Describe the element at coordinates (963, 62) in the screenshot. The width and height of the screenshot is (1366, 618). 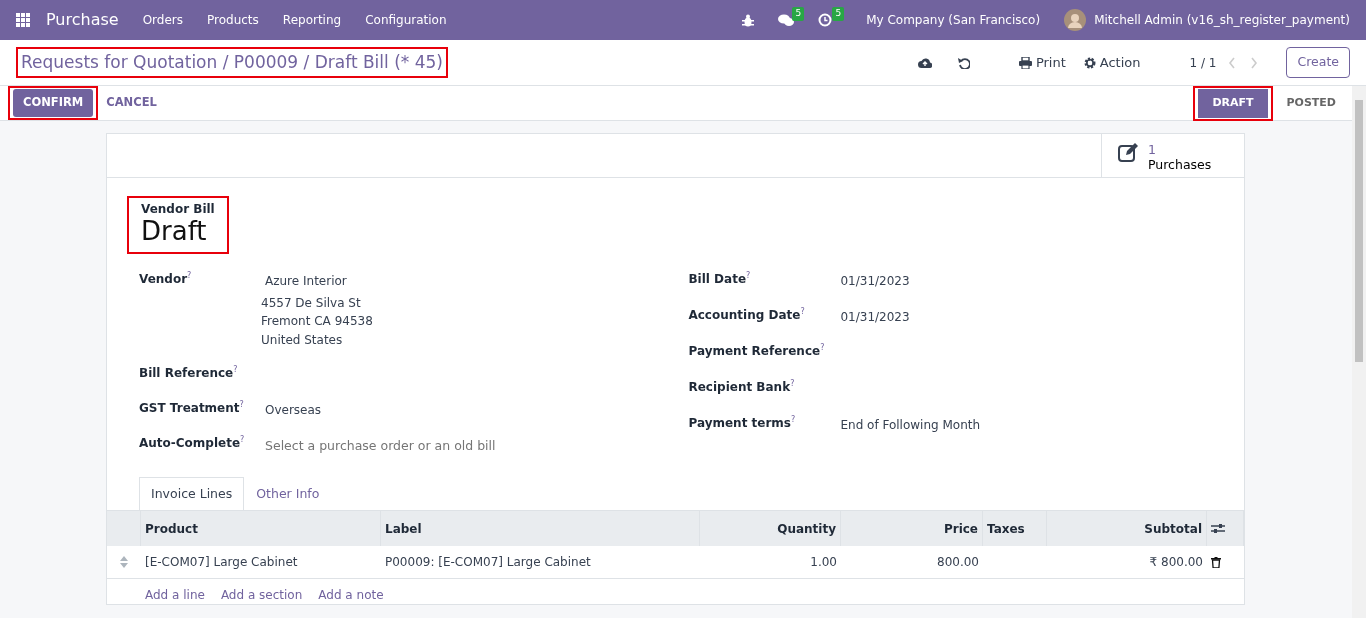
I see `undo-icon` at that location.